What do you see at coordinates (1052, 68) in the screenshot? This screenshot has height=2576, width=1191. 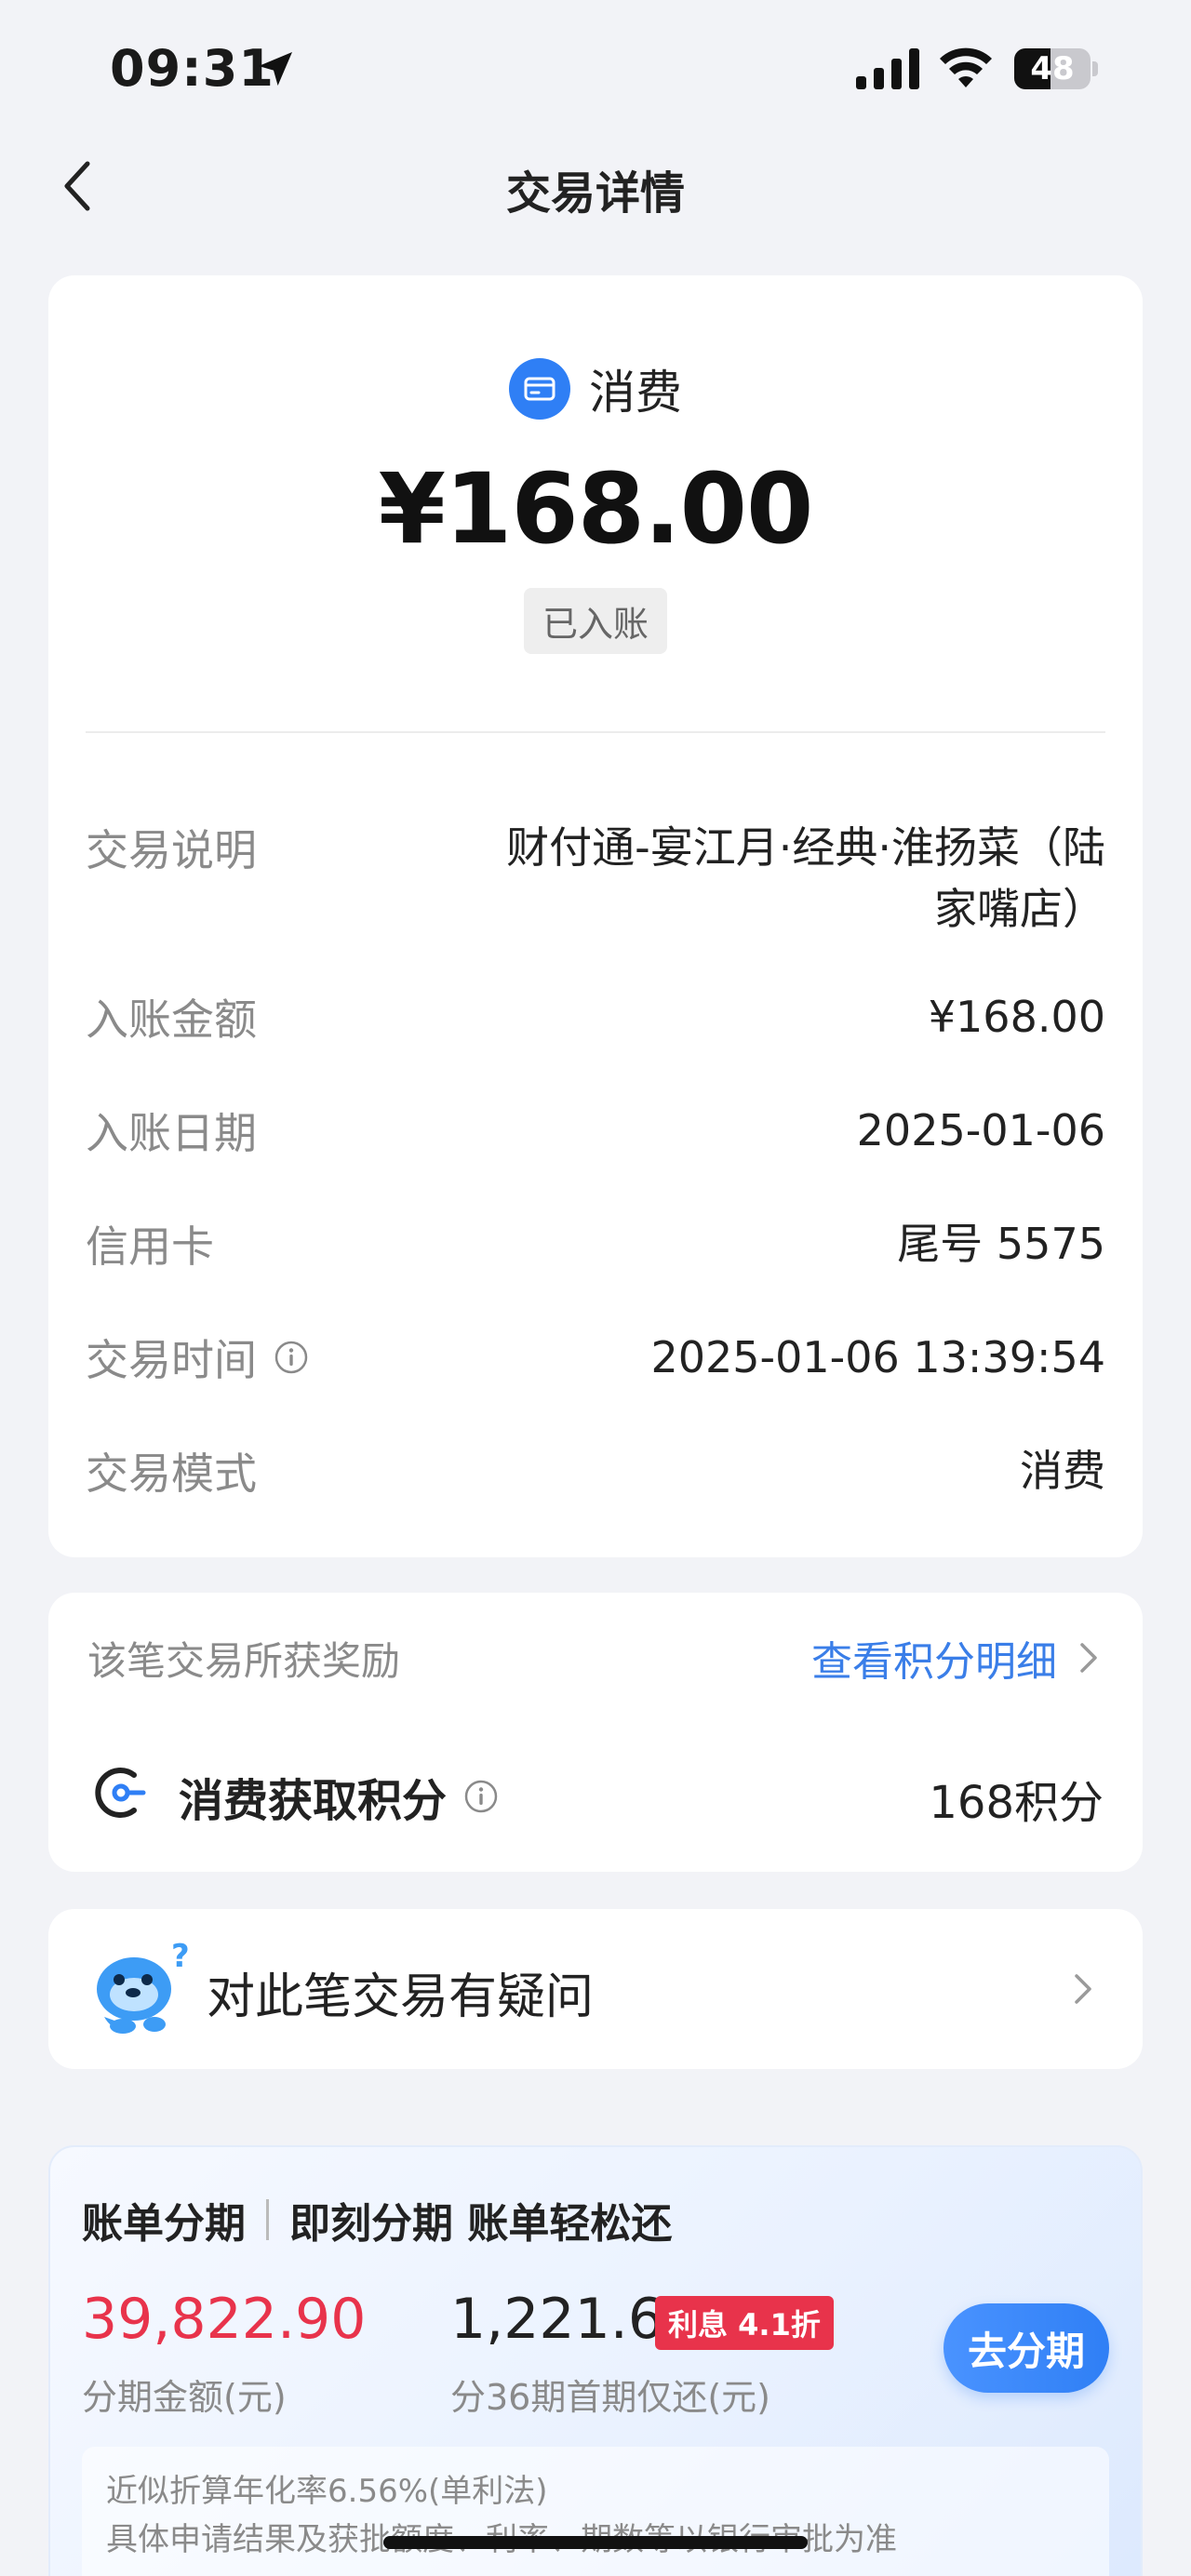 I see `battery-level: 48` at bounding box center [1052, 68].